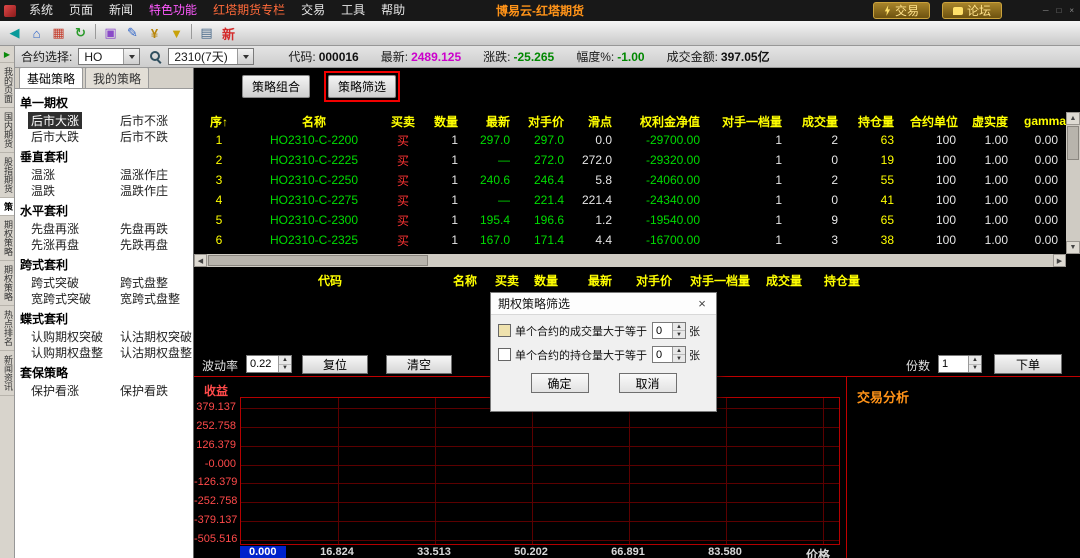 This screenshot has width=1080, height=558. I want to click on strategy-item: 先跌再盘, so click(144, 244).